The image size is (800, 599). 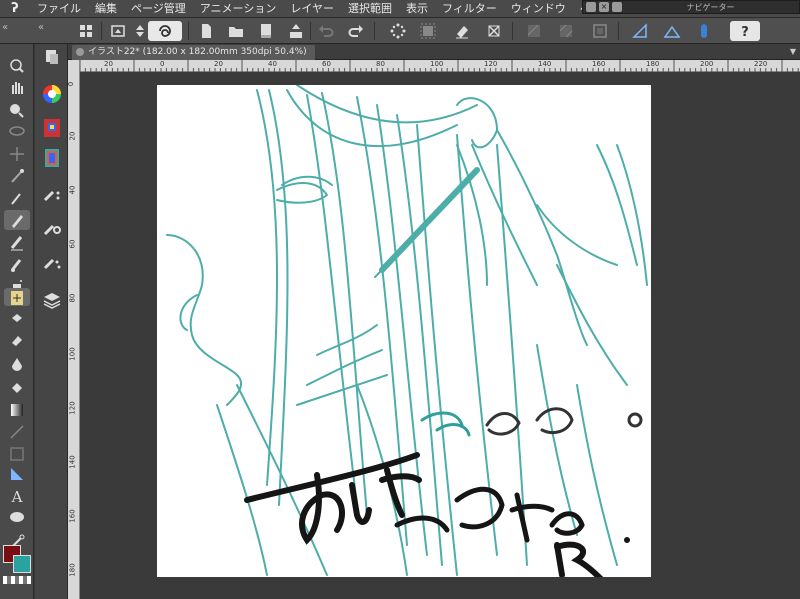 I want to click on menu-animation: アニメーション, so click(x=238, y=9).